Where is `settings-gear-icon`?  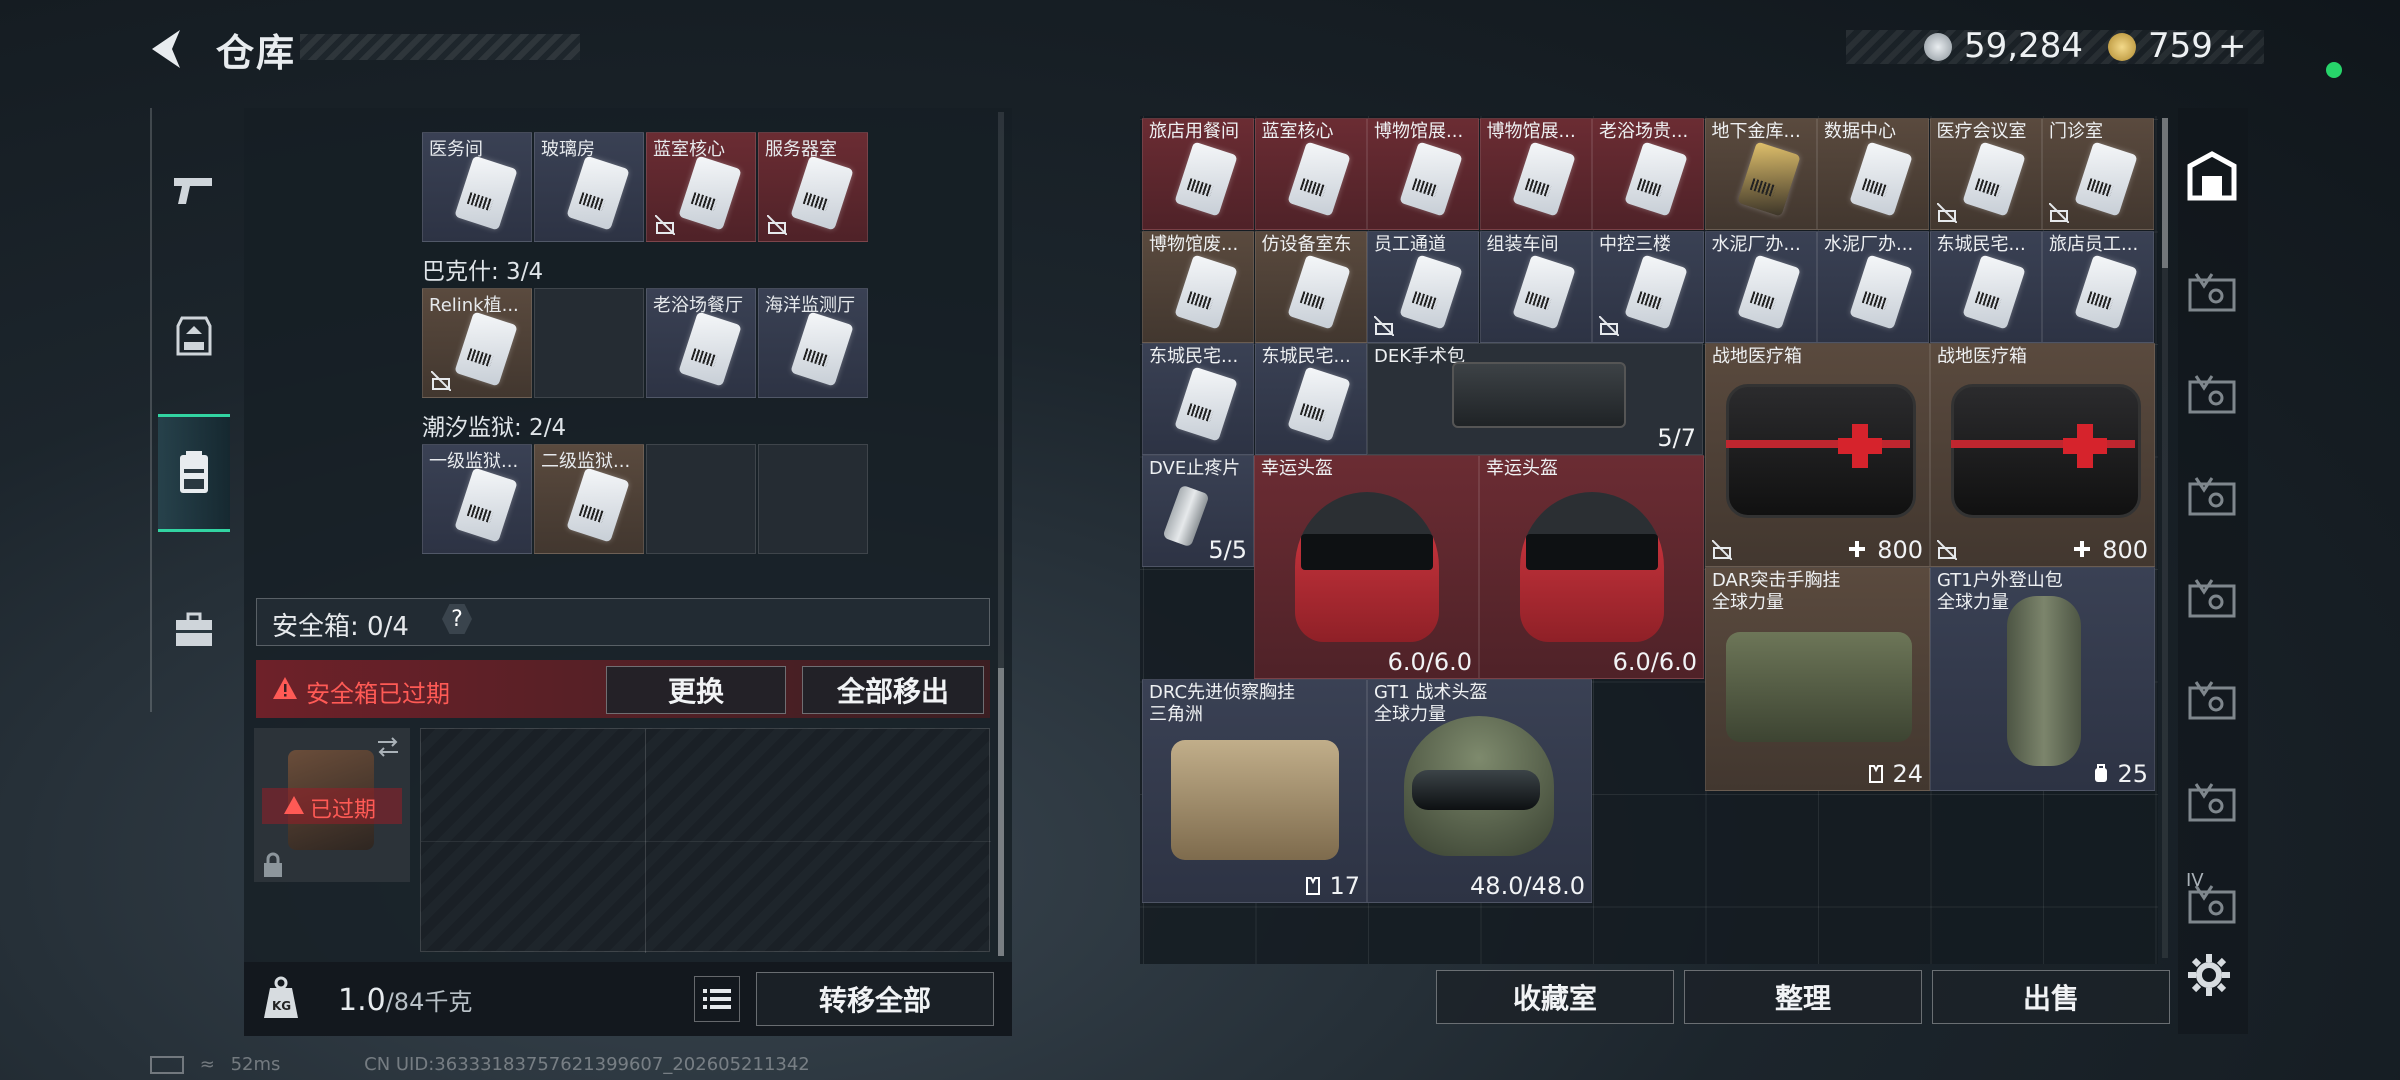 settings-gear-icon is located at coordinates (2209, 975).